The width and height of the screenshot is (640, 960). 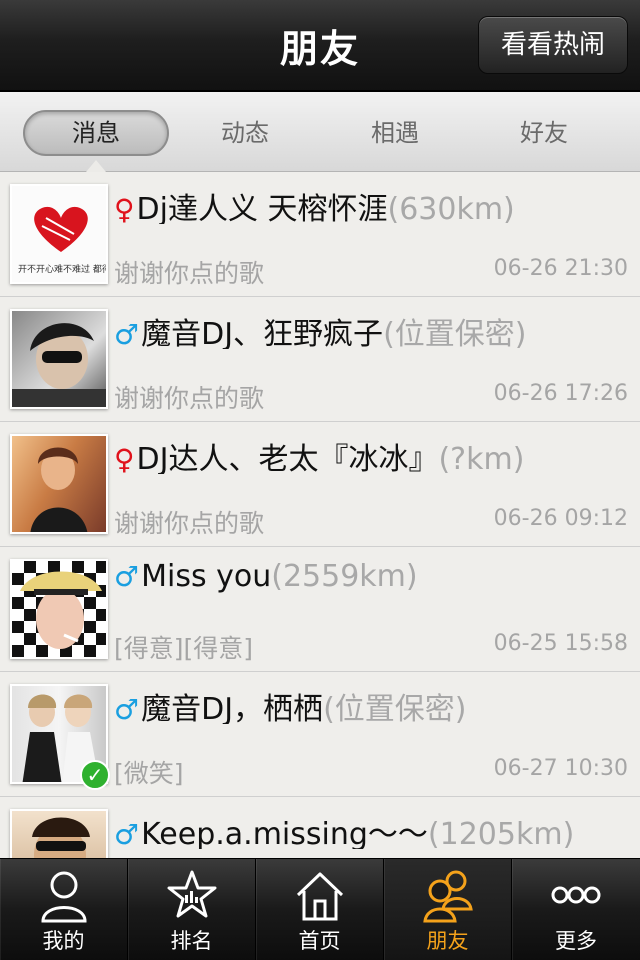 I want to click on message-time: 06-26 17:26, so click(x=560, y=393).